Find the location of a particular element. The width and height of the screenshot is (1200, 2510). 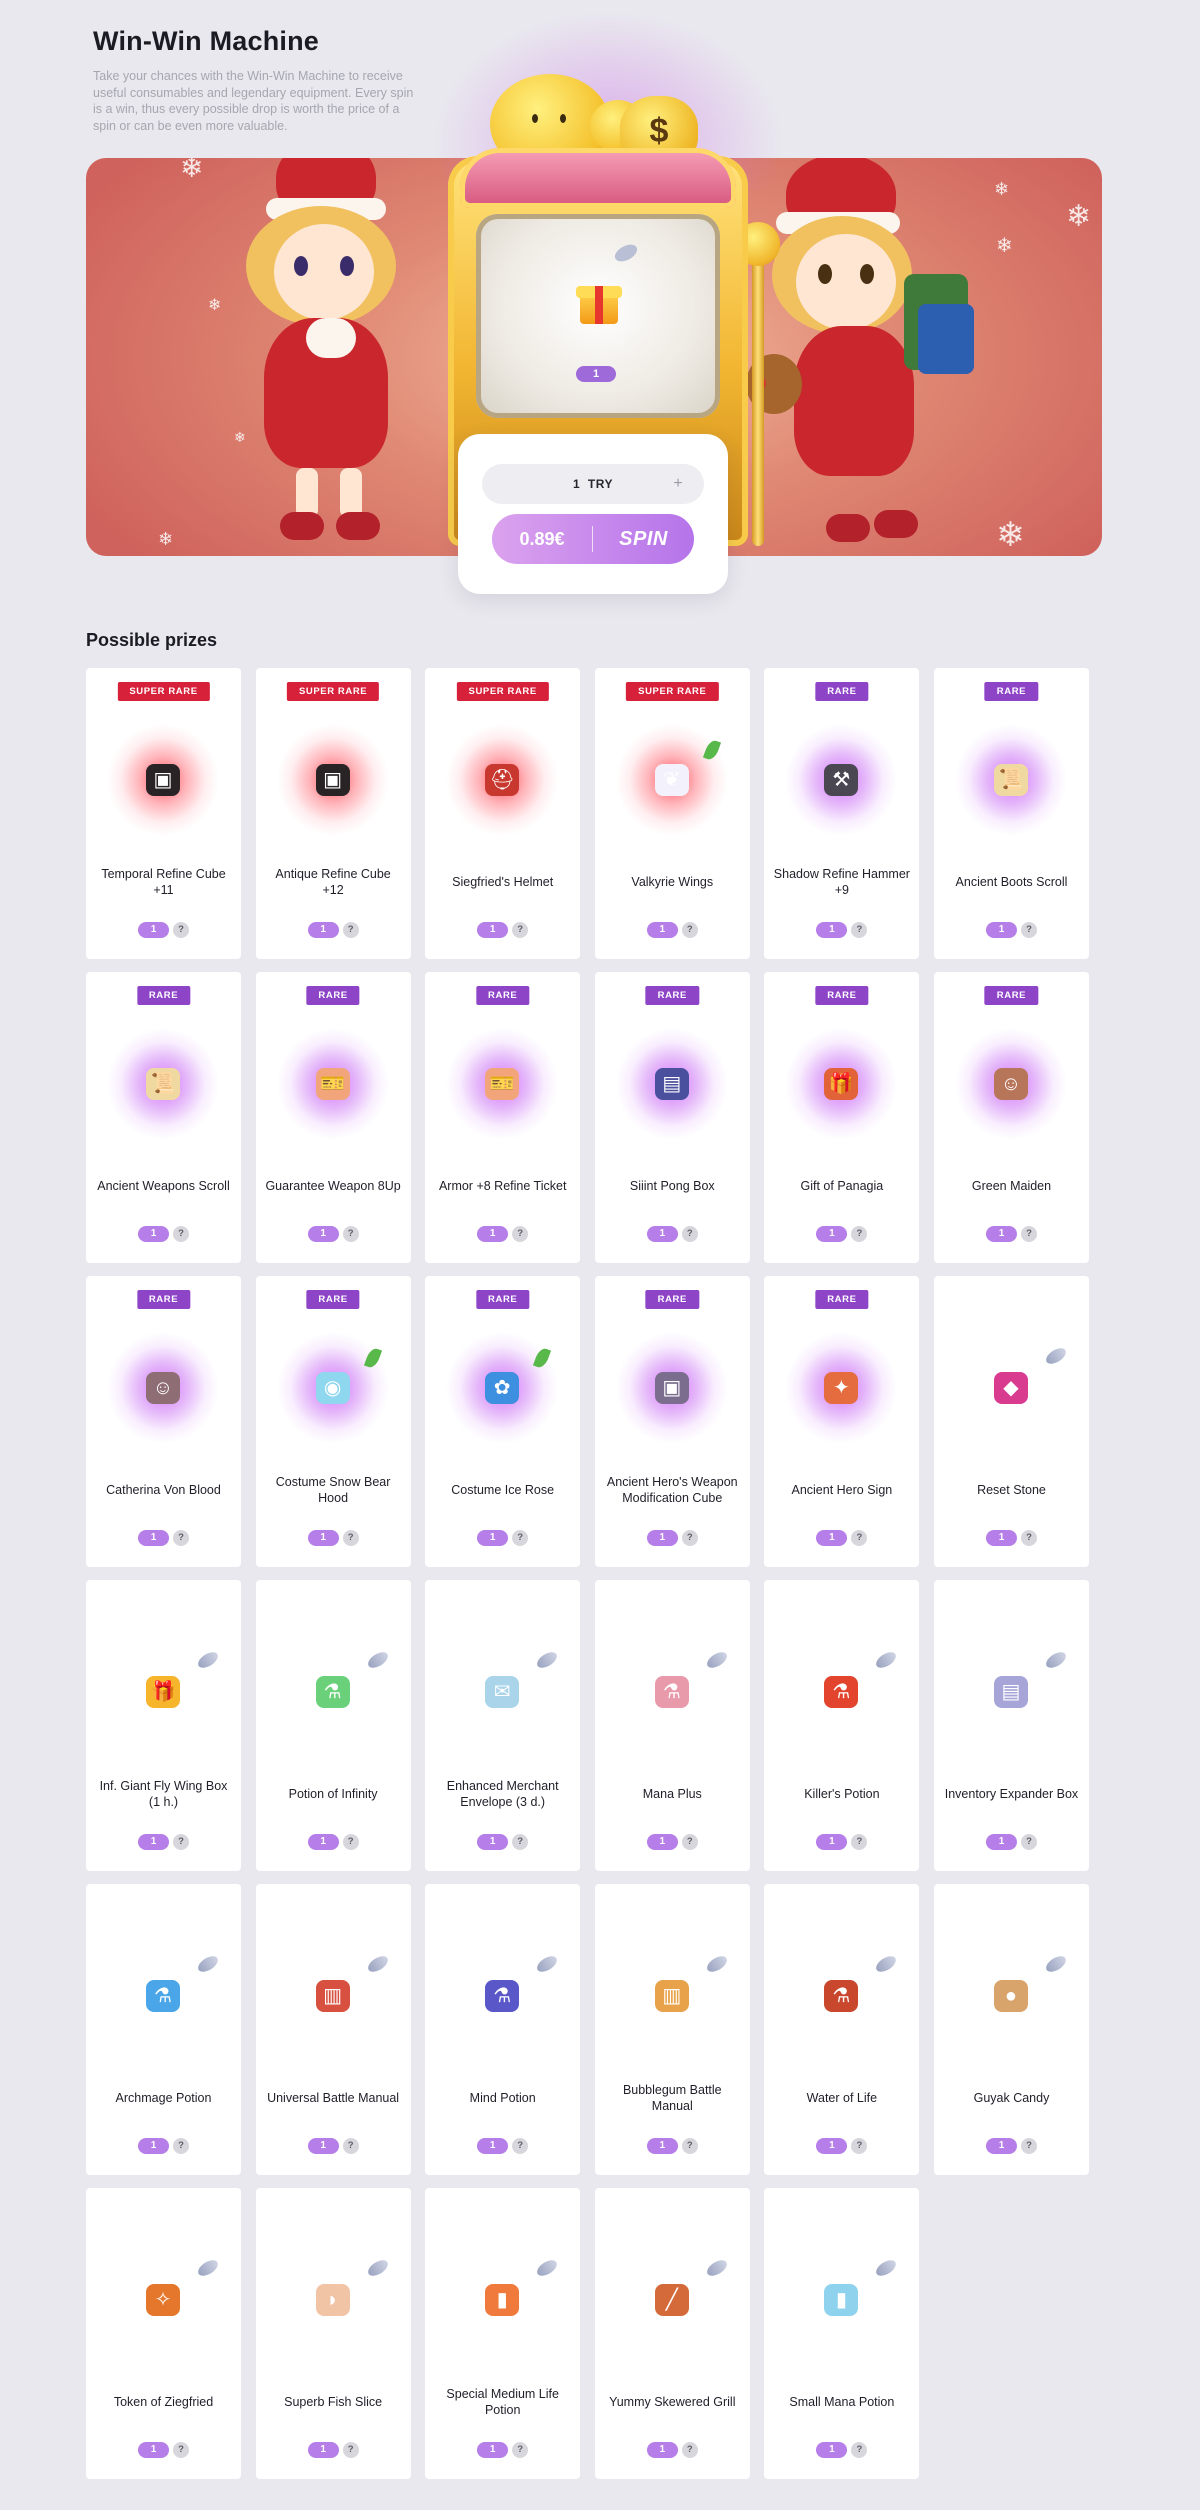

prize-image: ◗ is located at coordinates (333, 2300).